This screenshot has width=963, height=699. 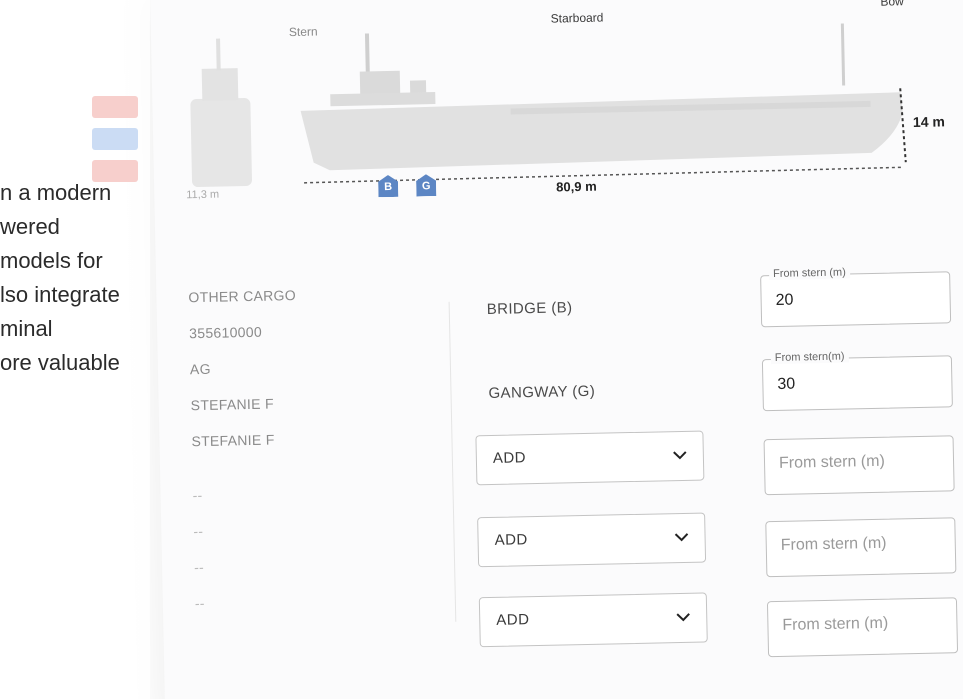 I want to click on ghost-badge-blue, so click(x=115, y=139).